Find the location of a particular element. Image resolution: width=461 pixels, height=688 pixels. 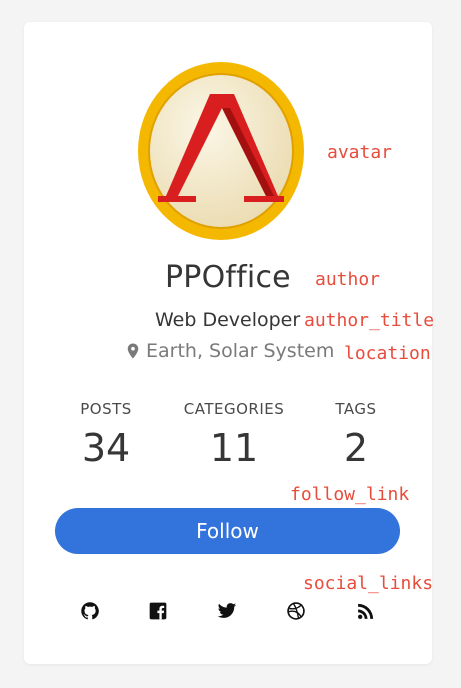

annotation-author: author is located at coordinates (348, 279).